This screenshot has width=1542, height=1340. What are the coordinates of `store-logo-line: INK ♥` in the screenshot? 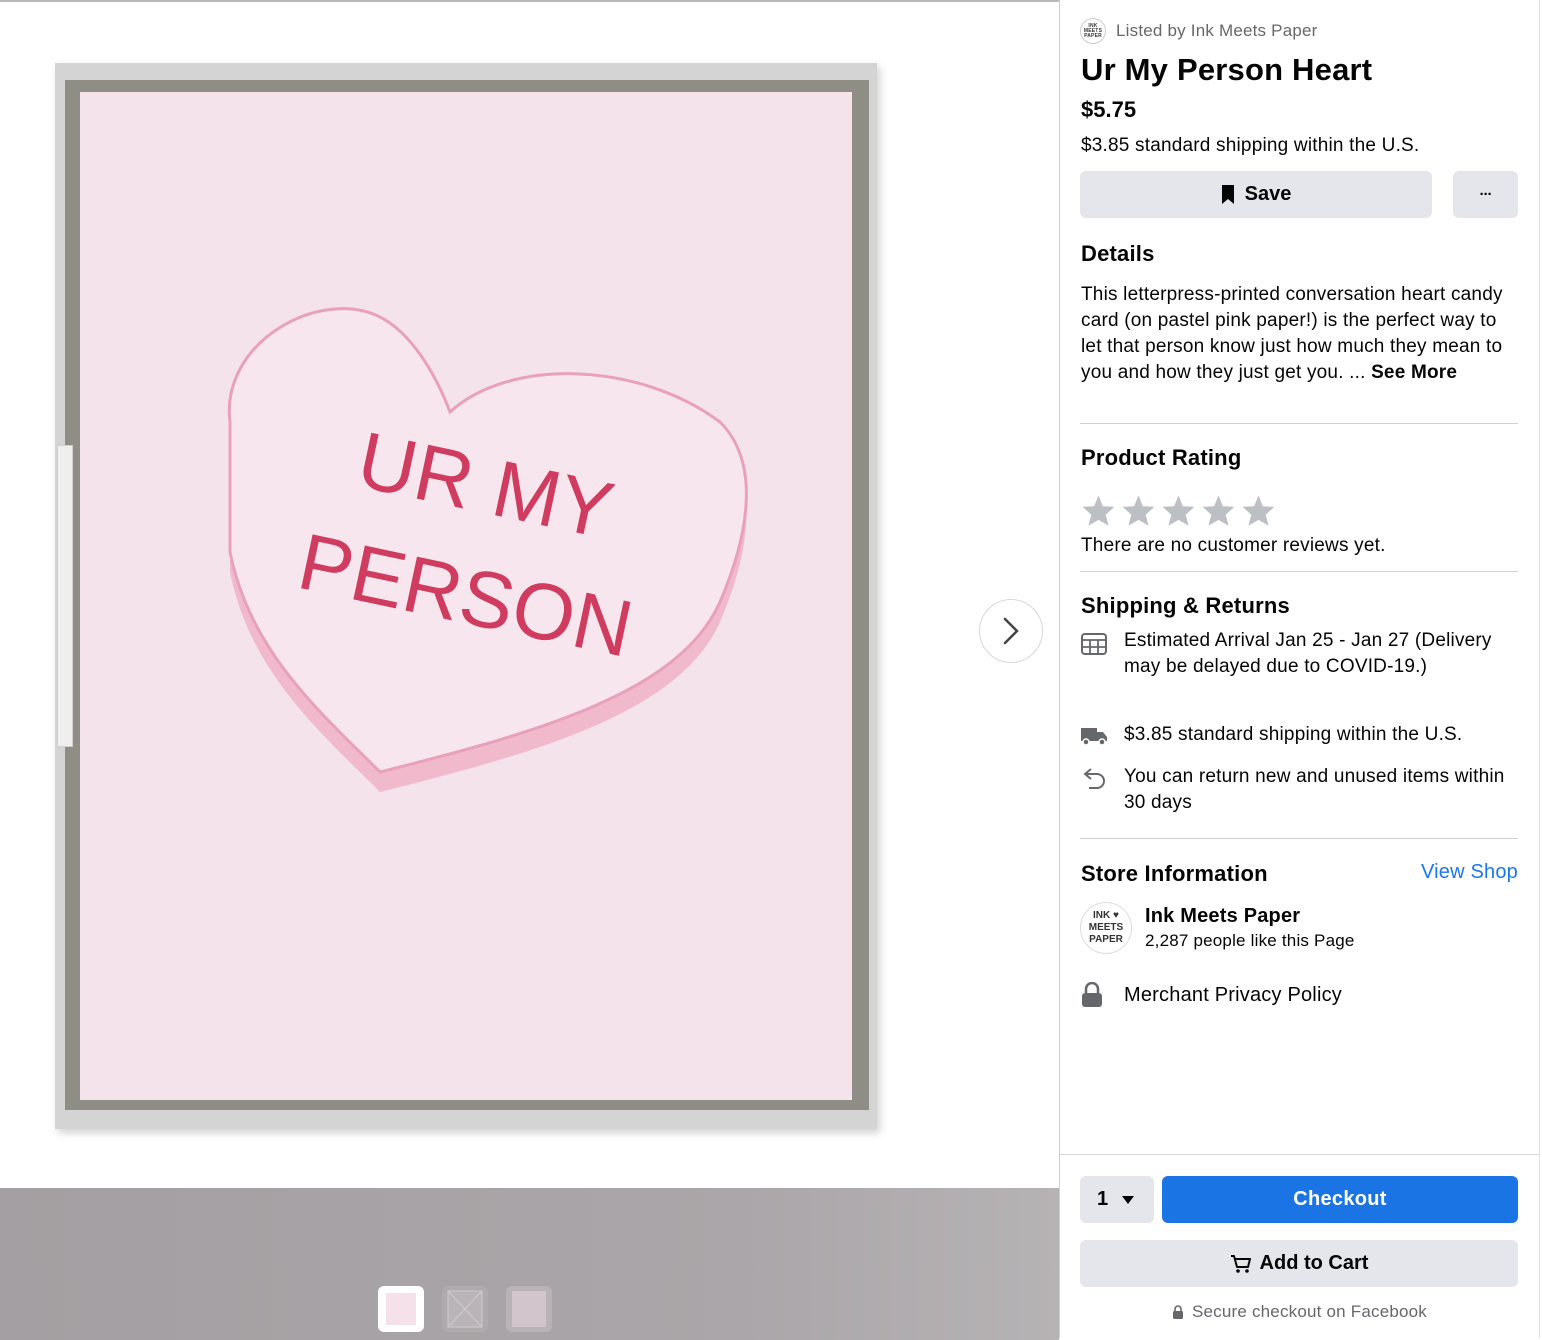 It's located at (1106, 915).